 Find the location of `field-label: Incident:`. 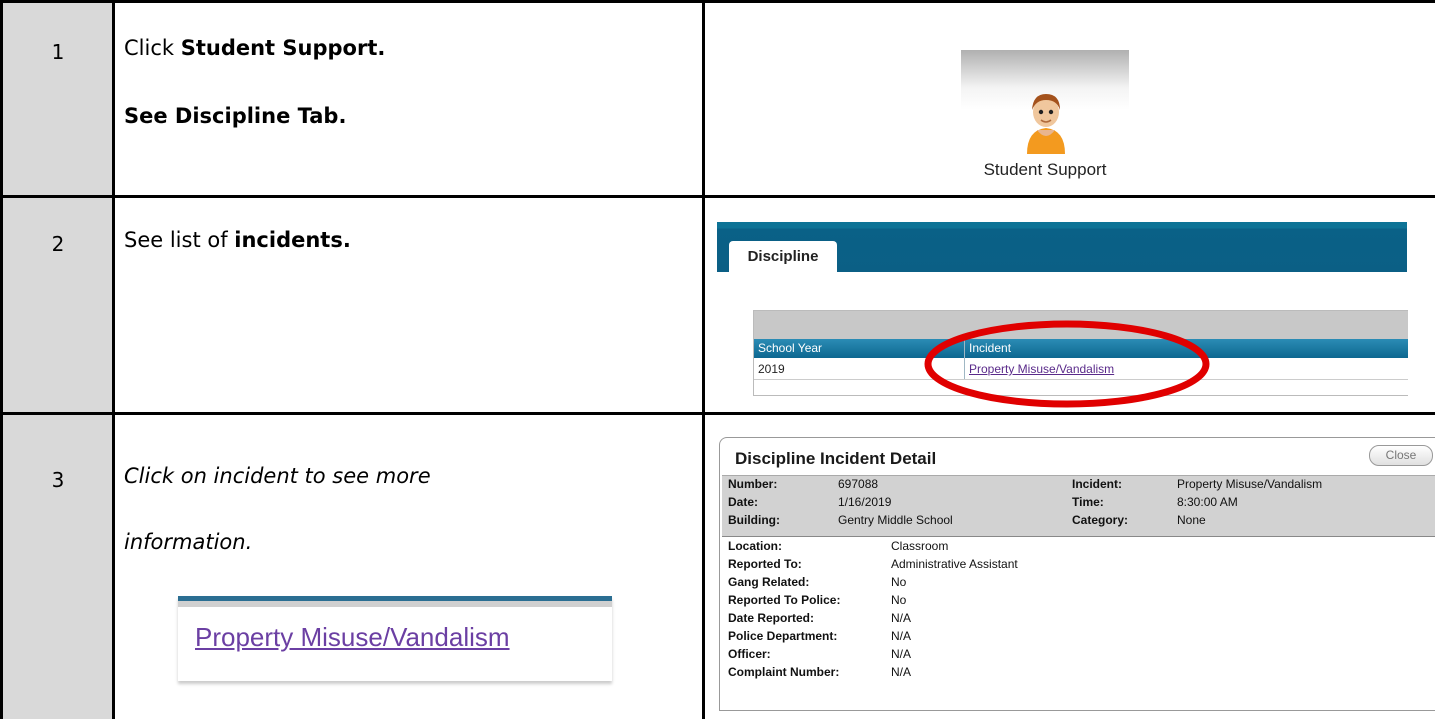

field-label: Incident: is located at coordinates (1097, 484).